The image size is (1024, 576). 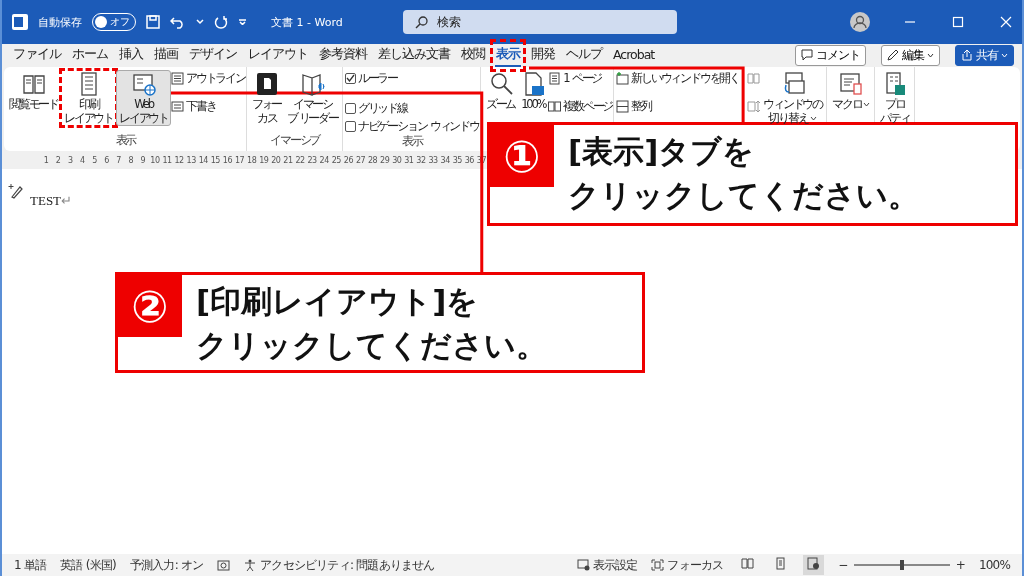 I want to click on ruler-number: 22, so click(x=300, y=160).